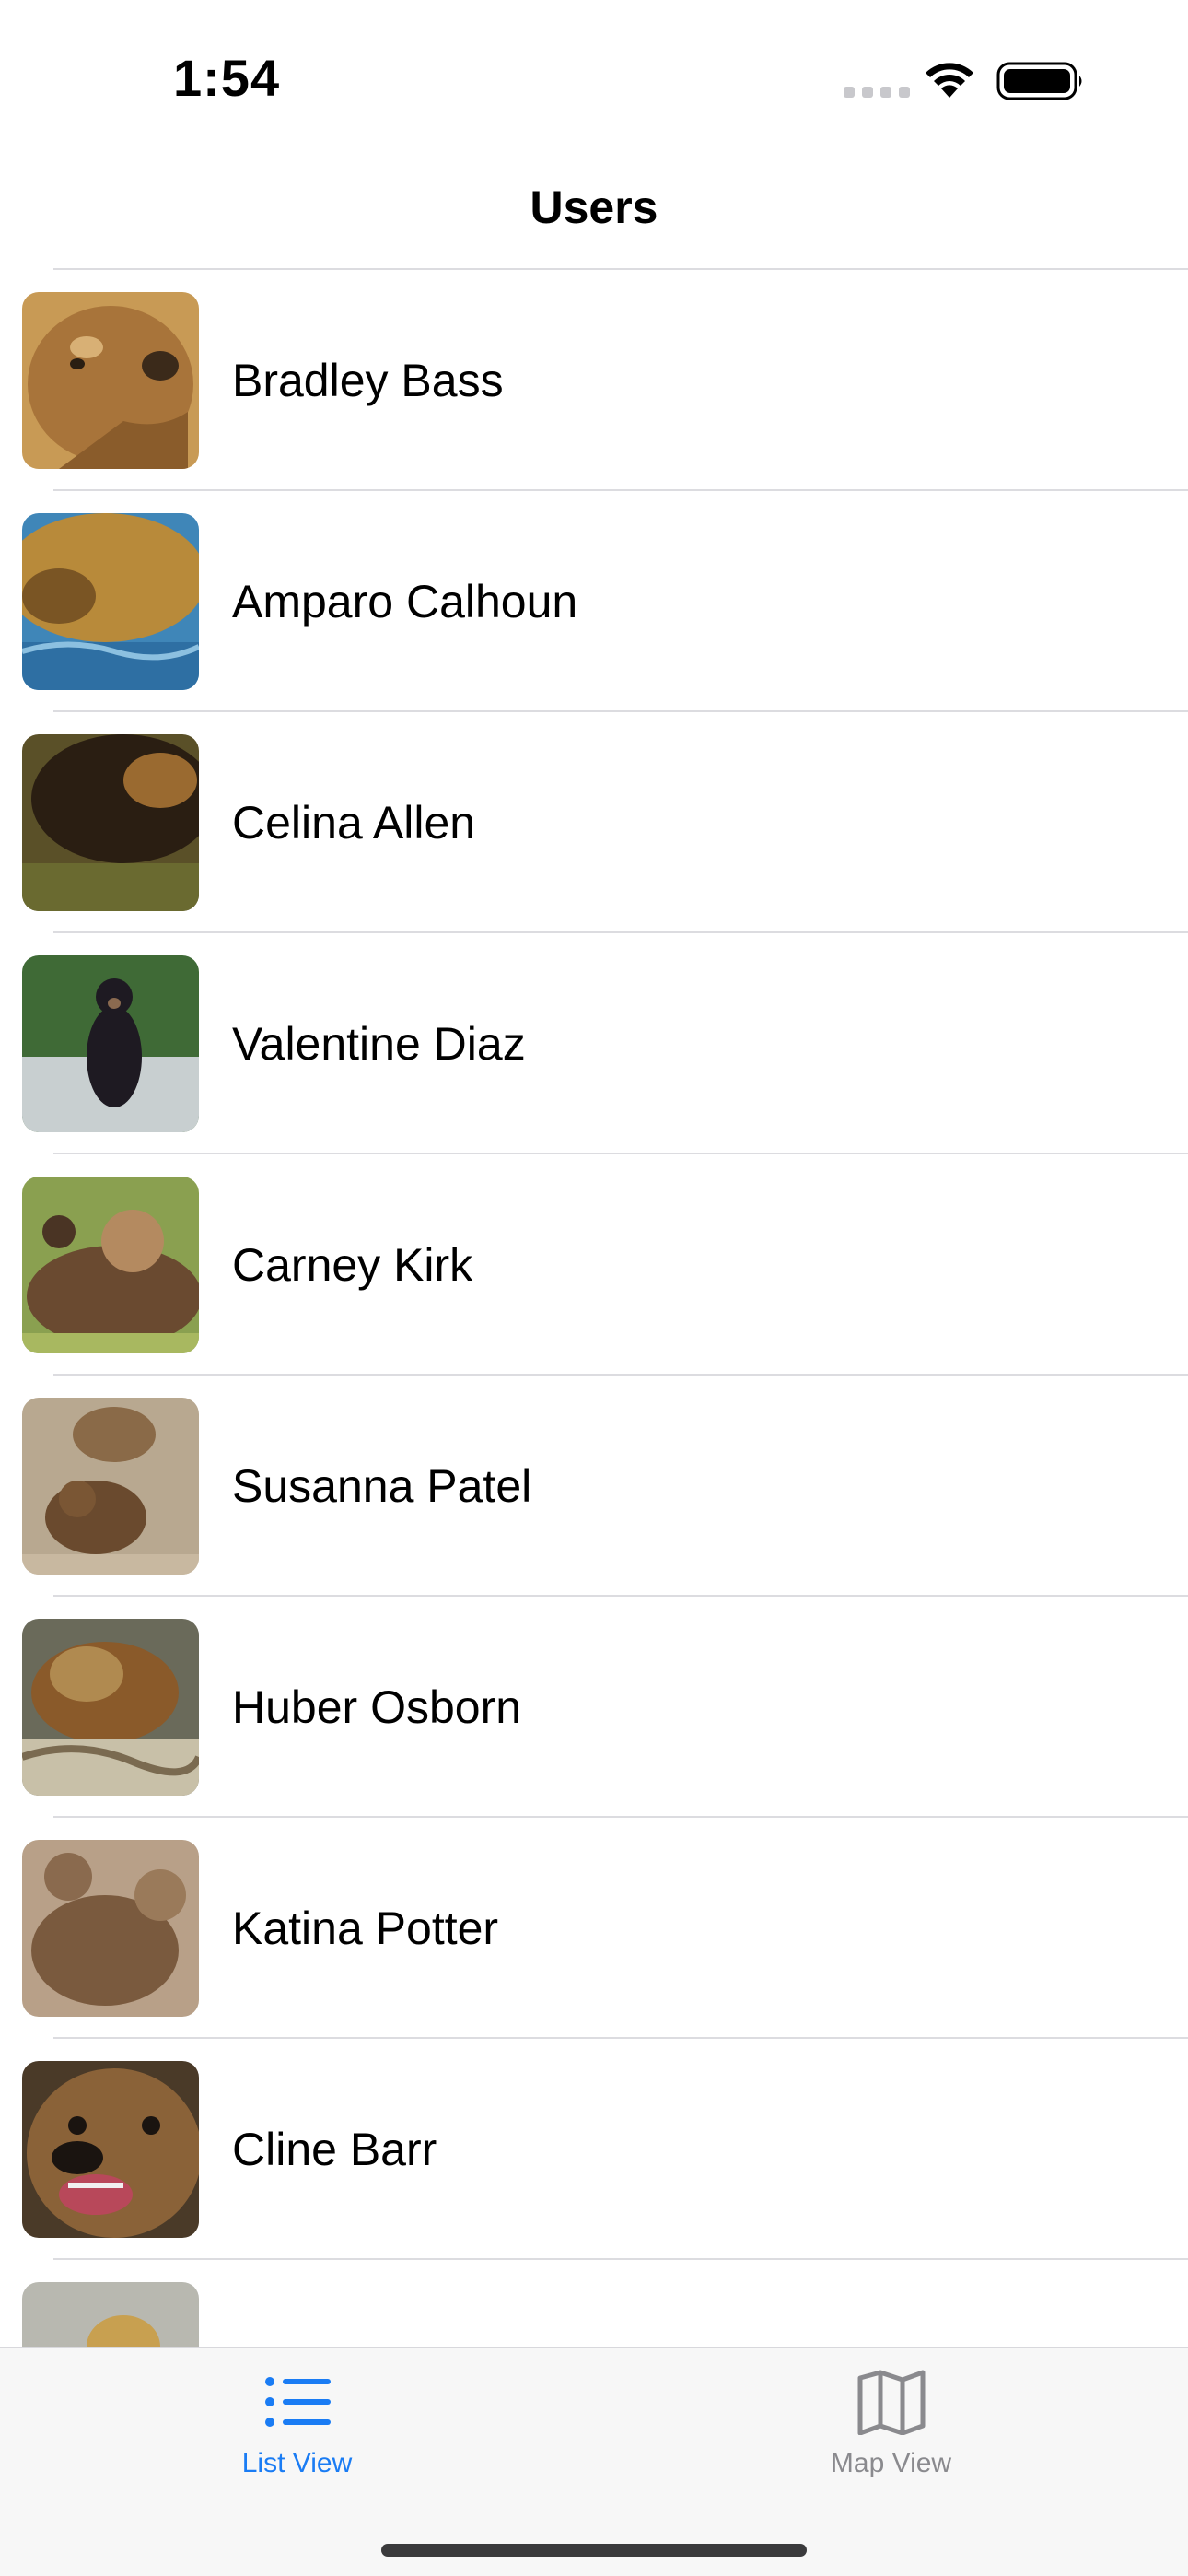 The image size is (1188, 2576). What do you see at coordinates (379, 1044) in the screenshot?
I see `user-name: Valentine Diaz` at bounding box center [379, 1044].